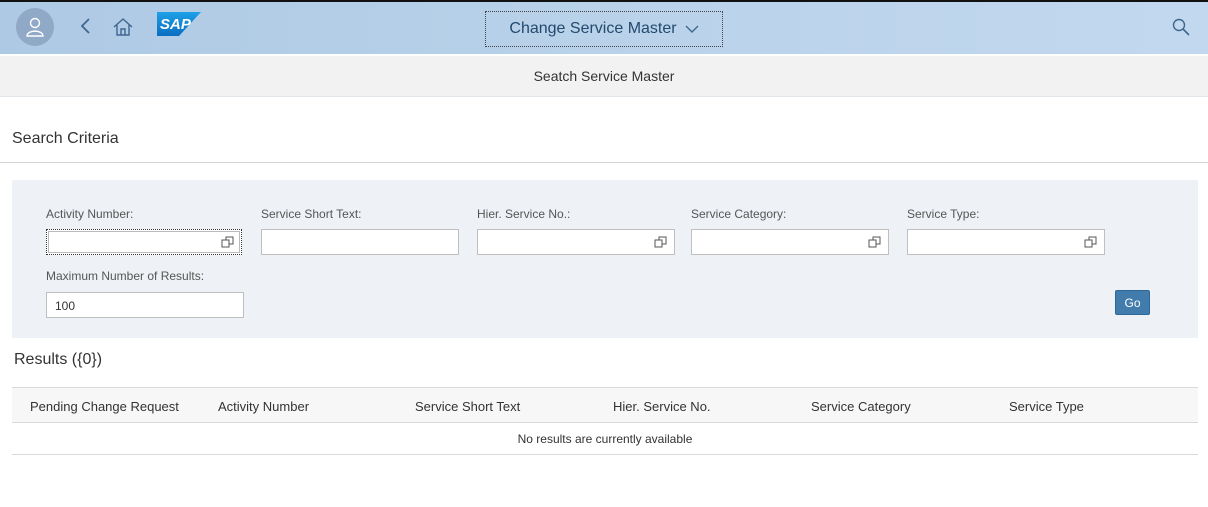  What do you see at coordinates (58, 359) in the screenshot?
I see `results-heading: Results ({0})` at bounding box center [58, 359].